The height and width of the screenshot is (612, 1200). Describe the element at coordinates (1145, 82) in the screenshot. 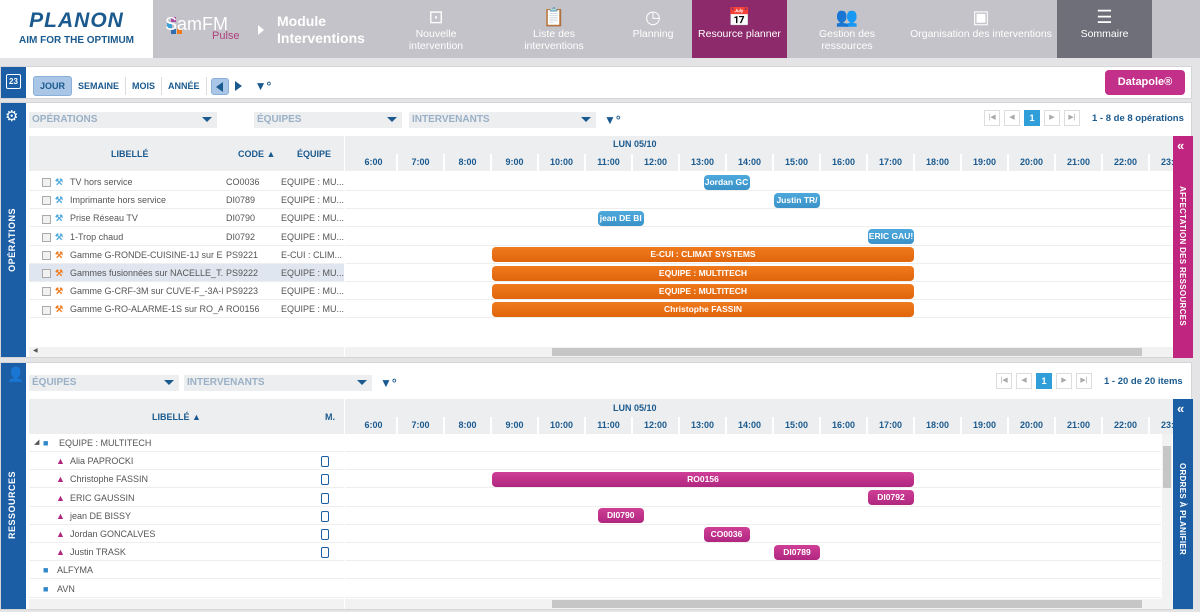

I see `datapole-button: Datapole®` at that location.